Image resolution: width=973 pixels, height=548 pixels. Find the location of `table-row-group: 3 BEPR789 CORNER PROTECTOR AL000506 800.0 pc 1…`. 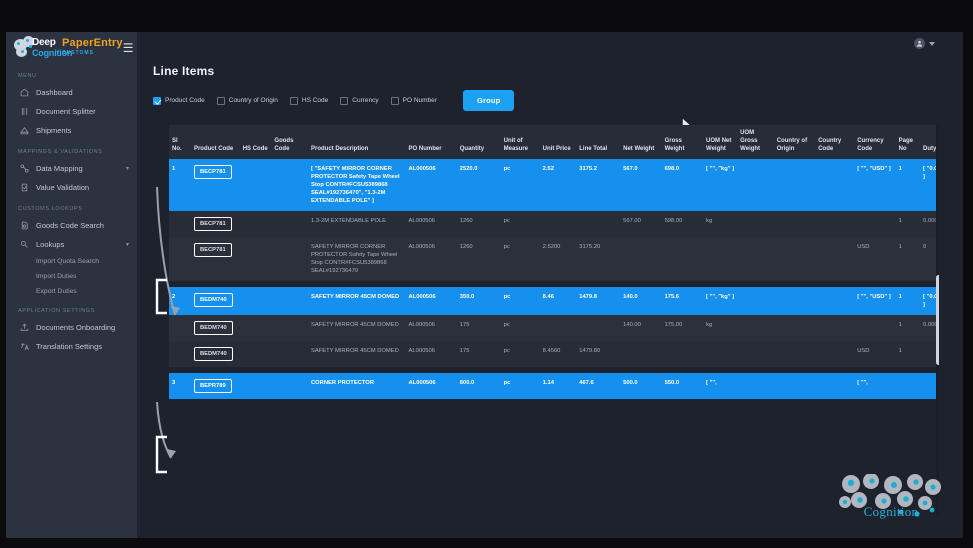

table-row-group: 3 BEPR789 CORNER PROTECTOR AL000506 800.0 pc 1… is located at coordinates (554, 386).